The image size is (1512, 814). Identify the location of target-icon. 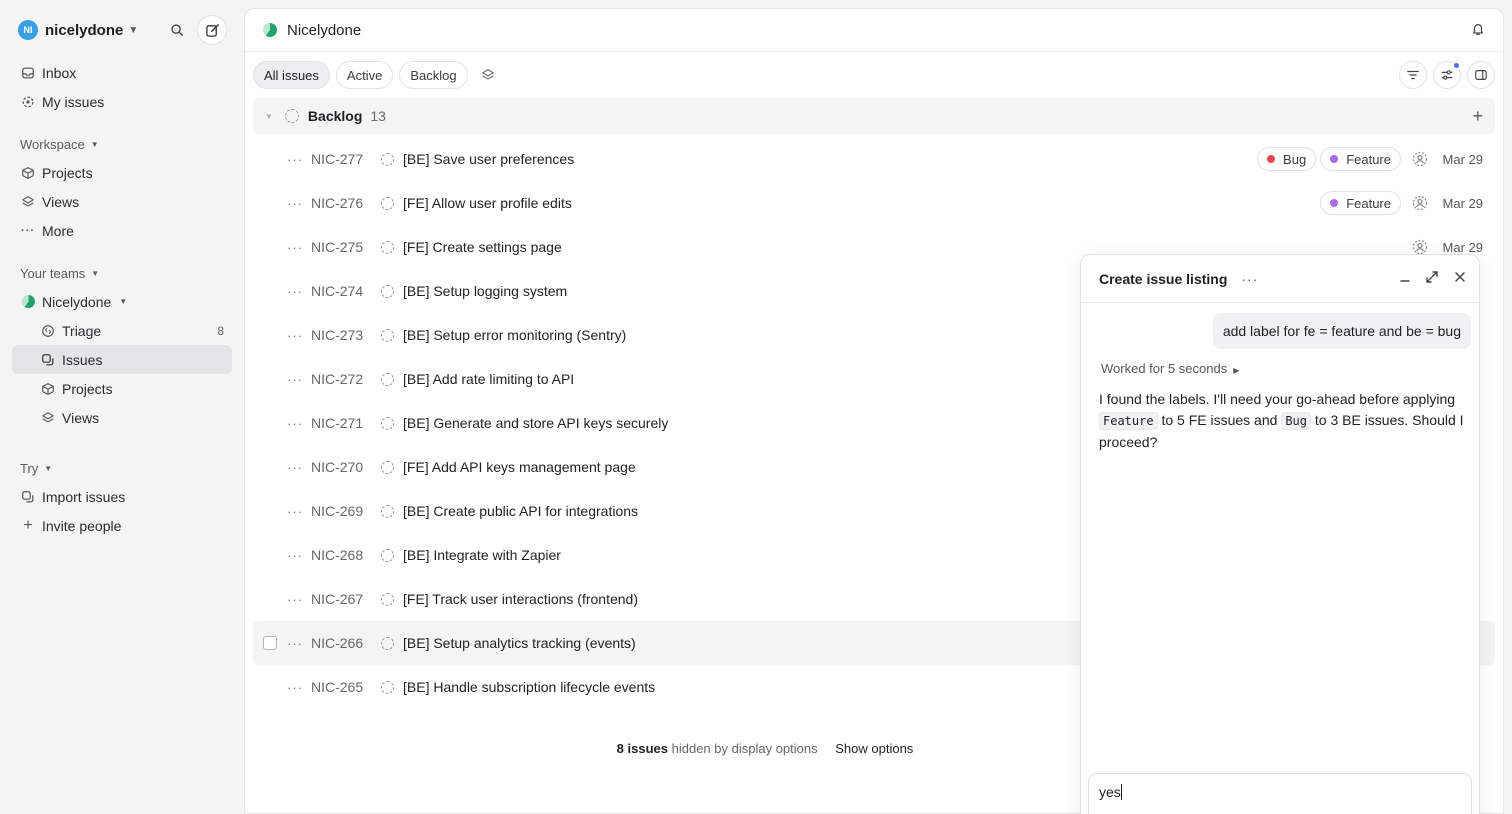
(28, 102).